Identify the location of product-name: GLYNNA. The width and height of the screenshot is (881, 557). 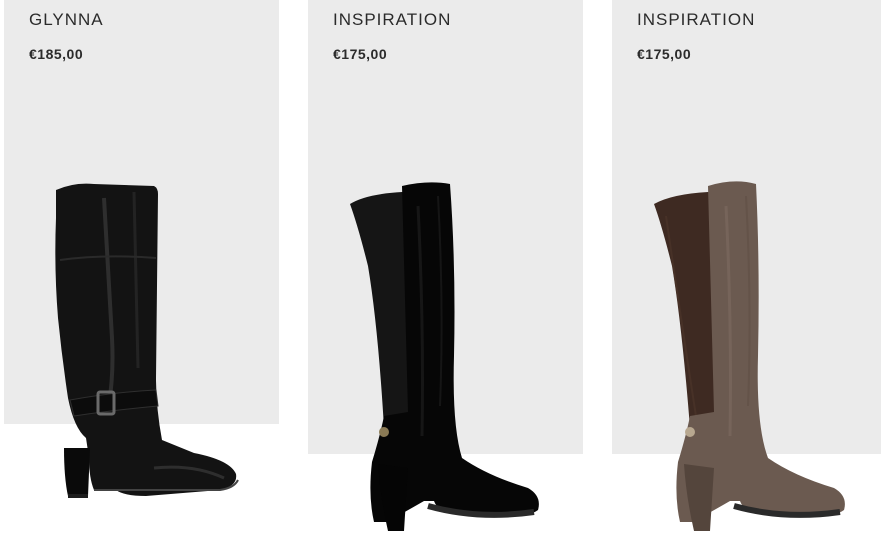
(66, 20).